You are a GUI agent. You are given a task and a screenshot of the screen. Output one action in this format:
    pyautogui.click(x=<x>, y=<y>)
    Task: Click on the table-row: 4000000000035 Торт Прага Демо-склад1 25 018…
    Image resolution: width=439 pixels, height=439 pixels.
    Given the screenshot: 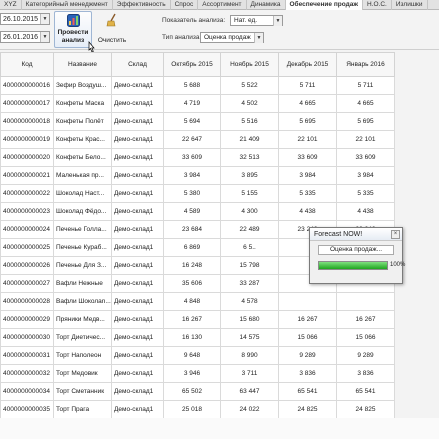 What is the action you would take?
    pyautogui.click(x=197, y=409)
    